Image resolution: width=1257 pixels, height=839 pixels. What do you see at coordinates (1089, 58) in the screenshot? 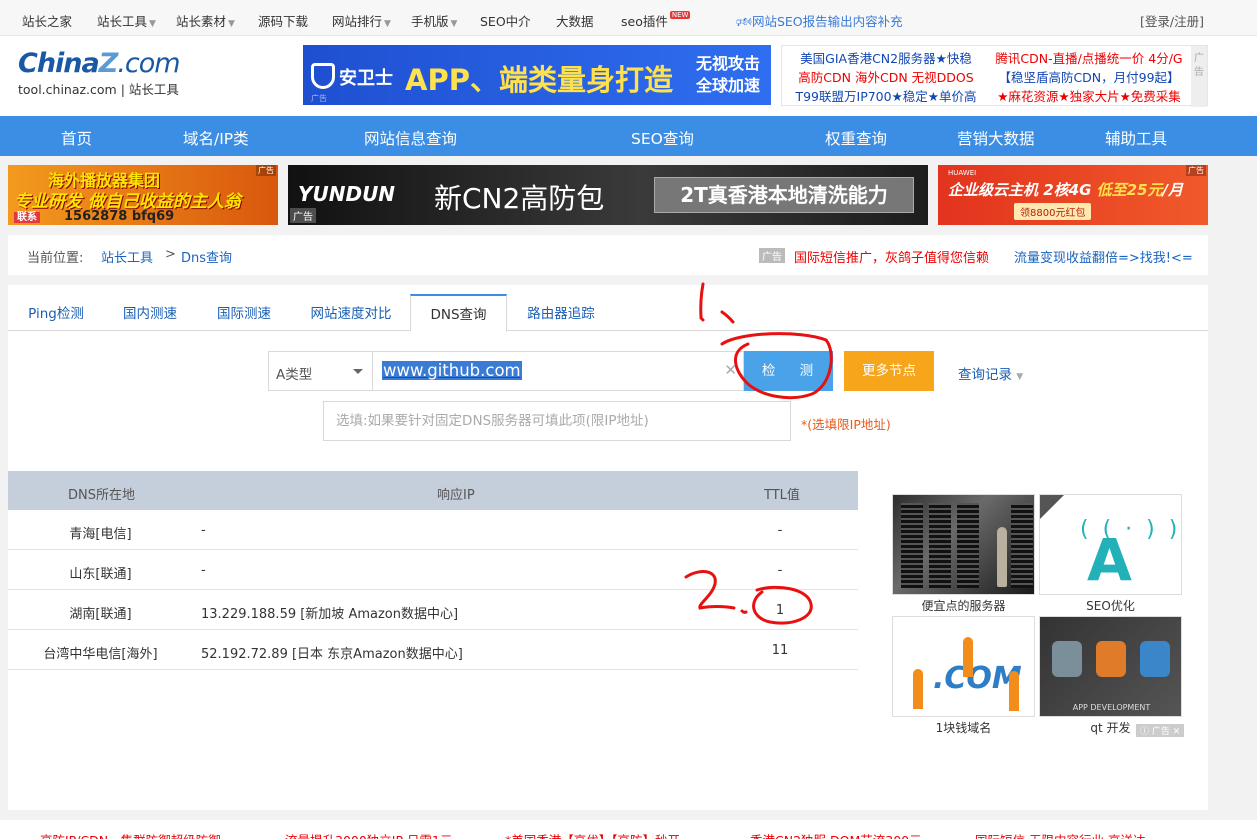
I see `text-ad-link: 腾讯CDN-直播/点播统一价 4分/G` at bounding box center [1089, 58].